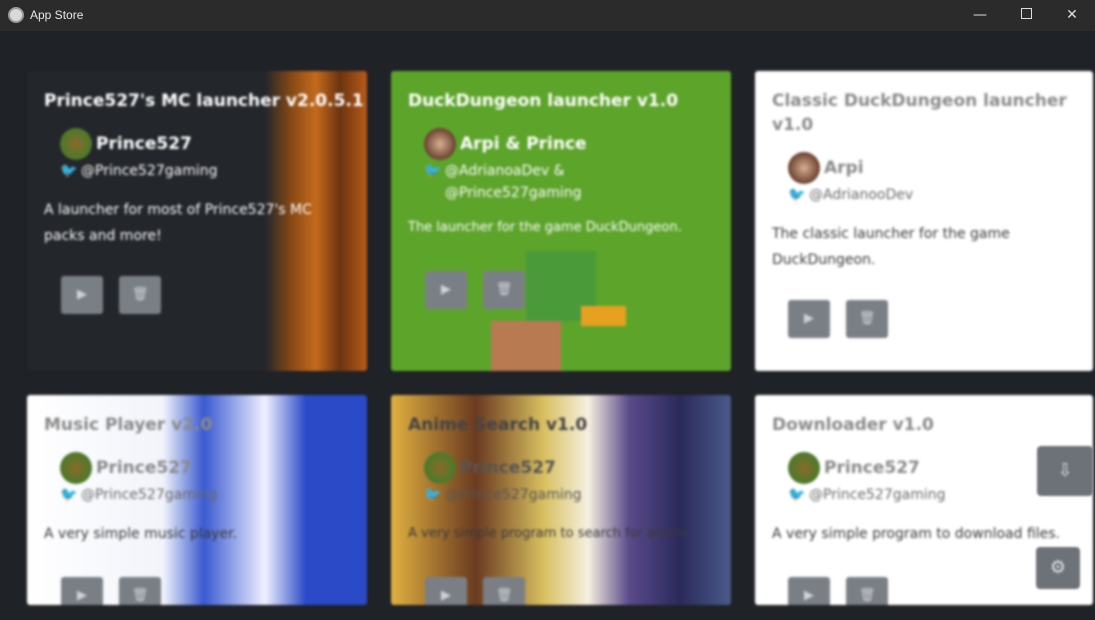  I want to click on twitter-handle: @AdrianoaDev & @Prince527gaming, so click(518, 182).